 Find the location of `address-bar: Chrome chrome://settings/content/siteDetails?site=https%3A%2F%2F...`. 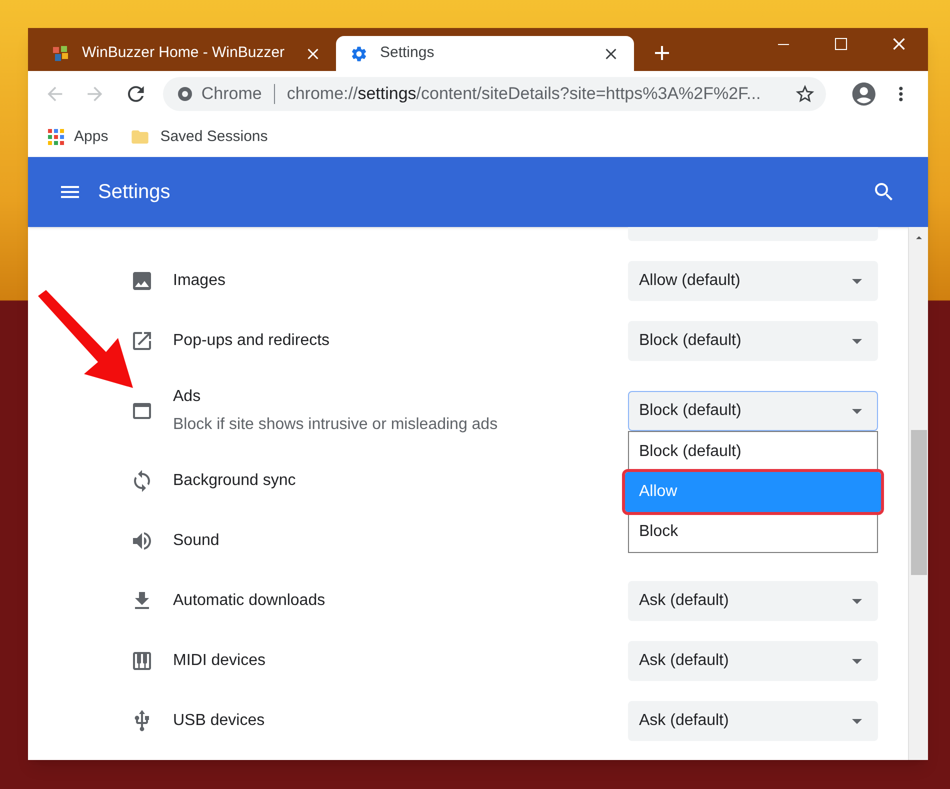

address-bar: Chrome chrome://settings/content/siteDetails?site=https%3A%2F%2F... is located at coordinates (494, 94).